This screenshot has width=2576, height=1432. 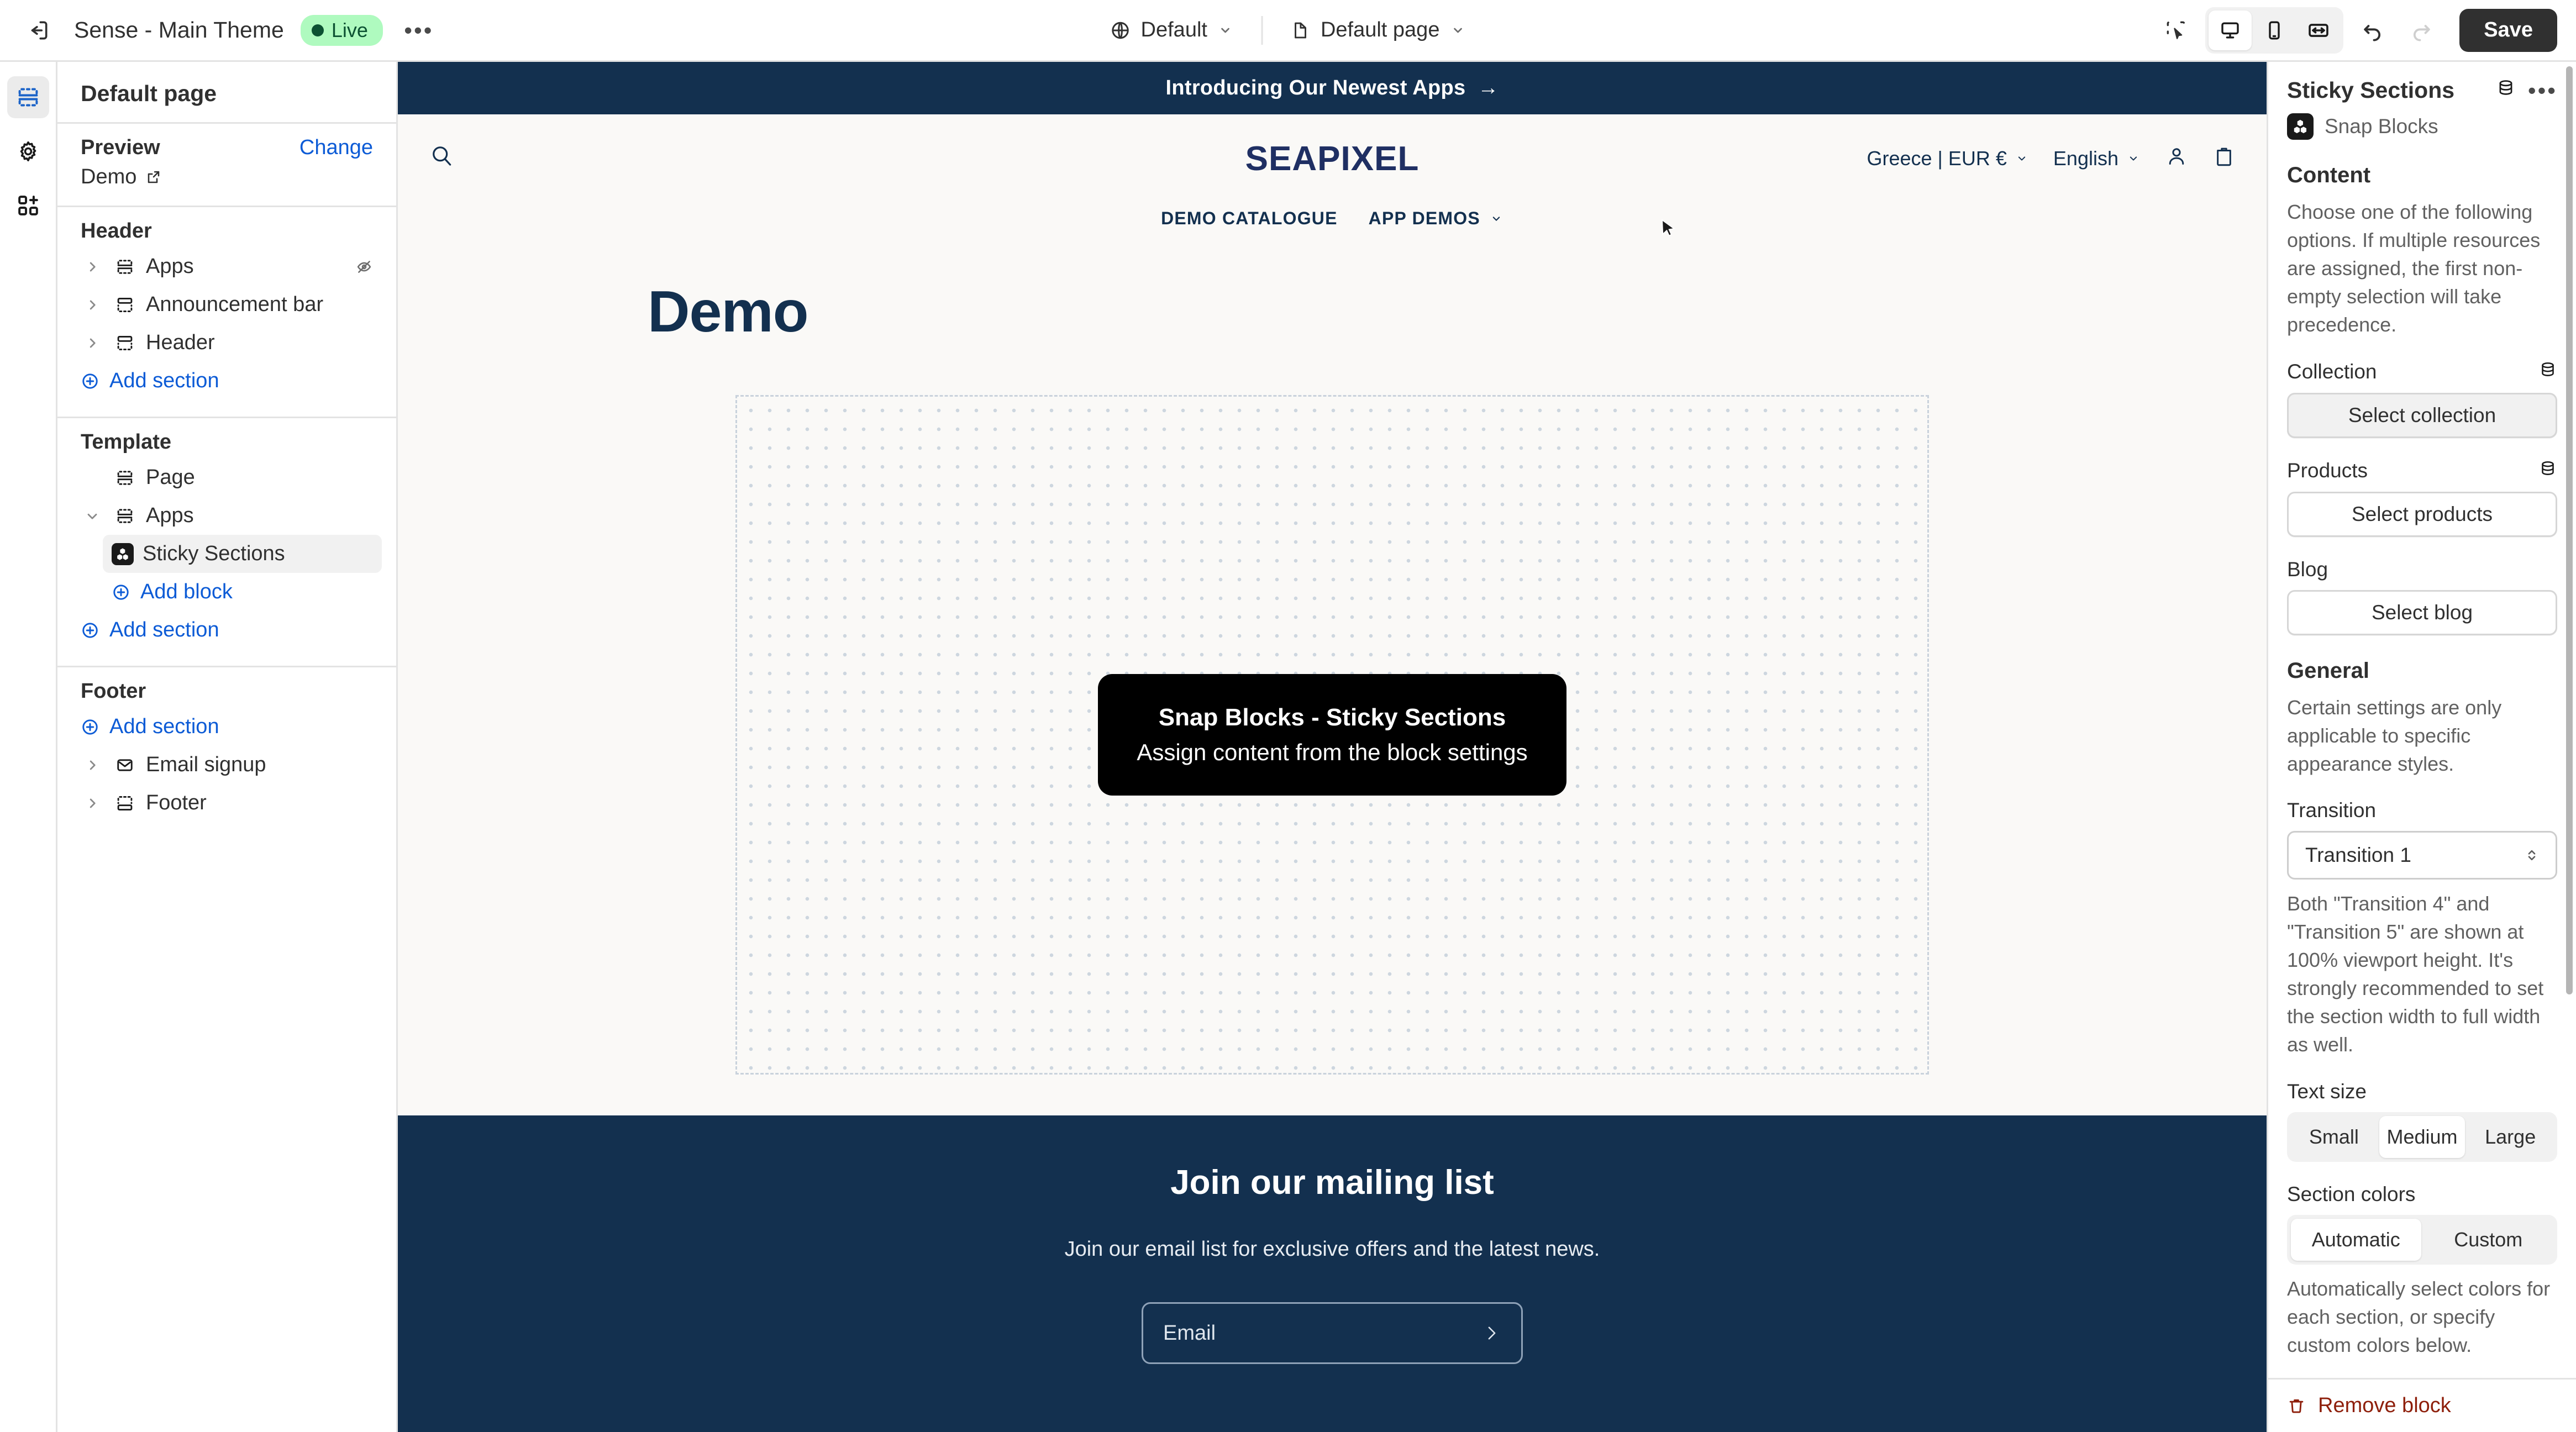 I want to click on sidebar-item-announcement-bar: Announcement bar, so click(x=227, y=305).